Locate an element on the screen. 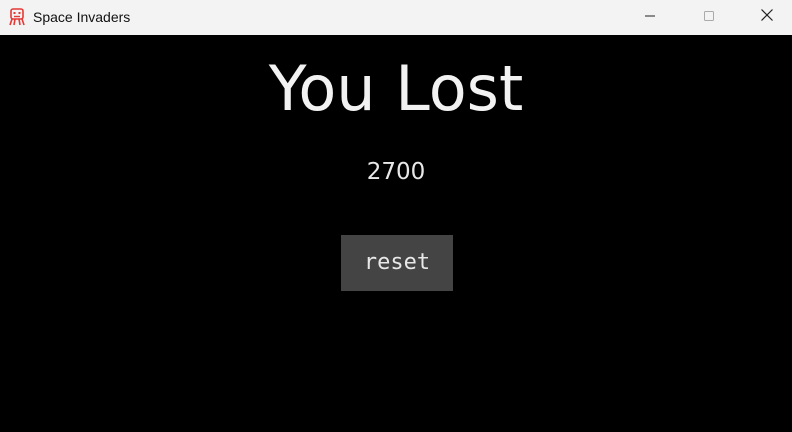 This screenshot has height=432, width=792. space-invader-robot-icon is located at coordinates (17, 17).